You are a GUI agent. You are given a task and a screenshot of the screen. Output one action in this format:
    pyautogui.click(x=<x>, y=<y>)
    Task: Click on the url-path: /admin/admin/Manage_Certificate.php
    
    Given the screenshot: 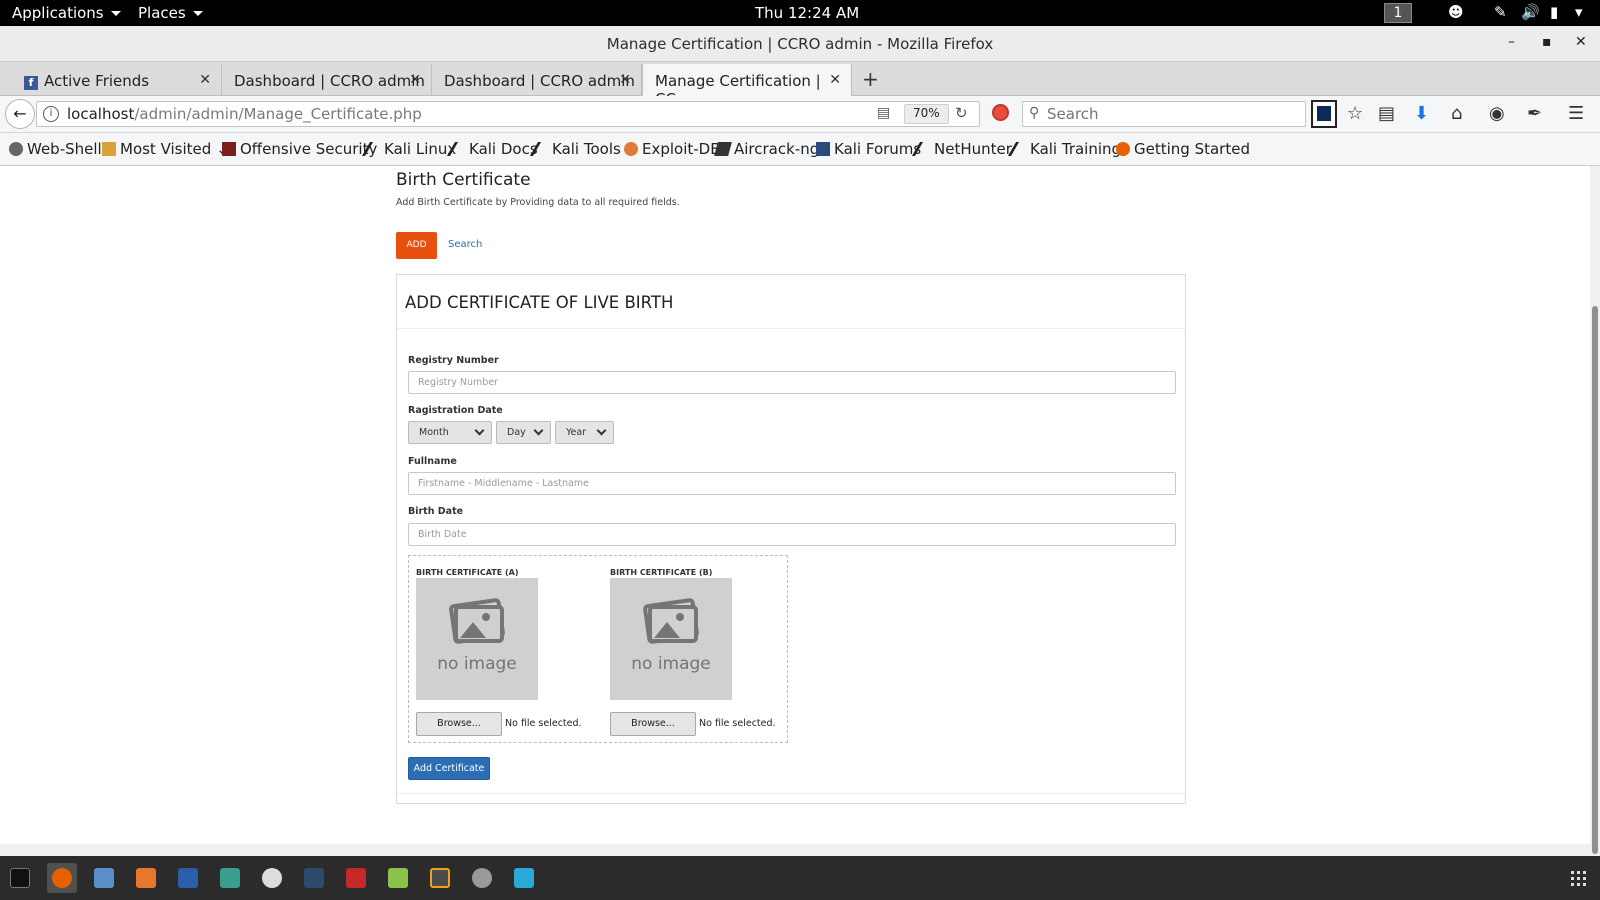 What is the action you would take?
    pyautogui.click(x=278, y=114)
    